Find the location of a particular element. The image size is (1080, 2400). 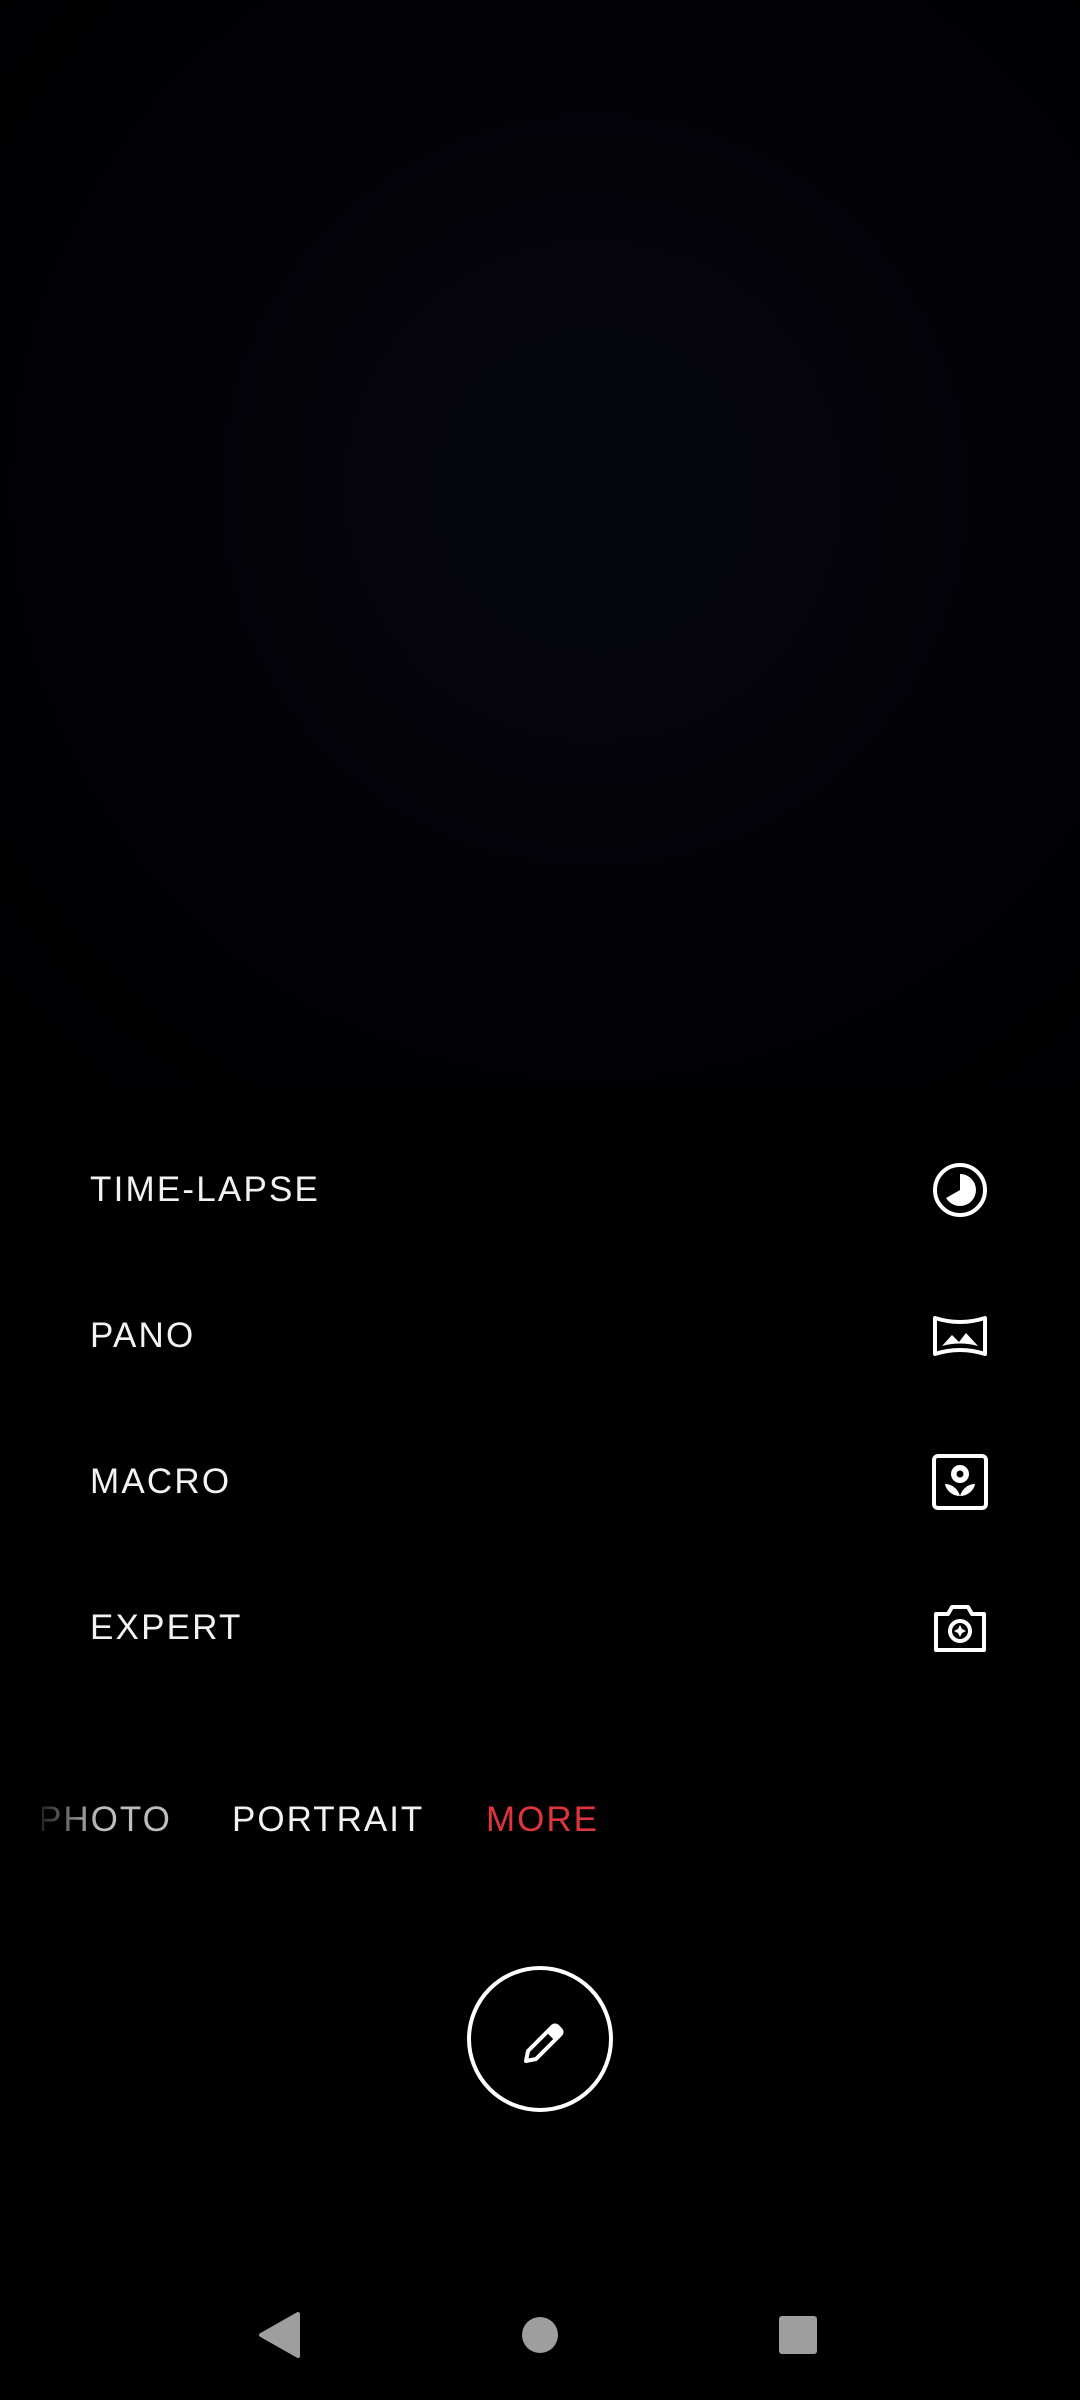

nav-recents-button is located at coordinates (798, 2335).